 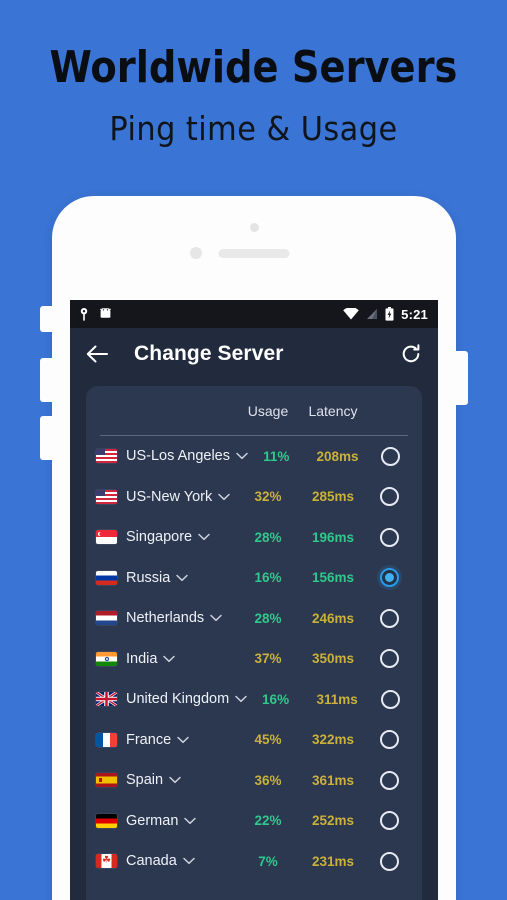 I want to click on server-row-canada: ☘ Canada 7% 231ms, so click(x=254, y=861).